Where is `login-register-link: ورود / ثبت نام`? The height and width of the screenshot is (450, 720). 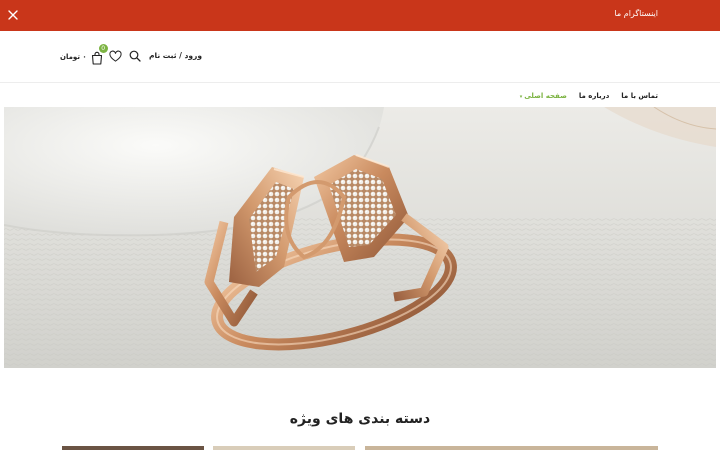
login-register-link: ورود / ثبت نام is located at coordinates (175, 55).